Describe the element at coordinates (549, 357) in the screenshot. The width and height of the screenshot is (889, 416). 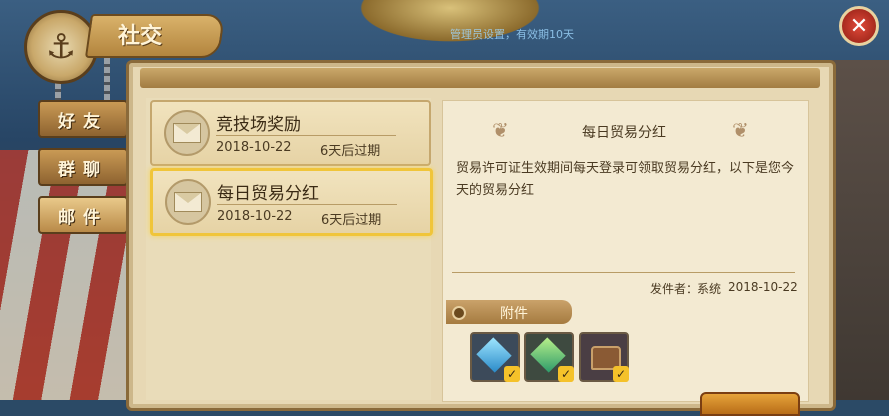
I see `attachment-item-green-diamond: ✓` at that location.